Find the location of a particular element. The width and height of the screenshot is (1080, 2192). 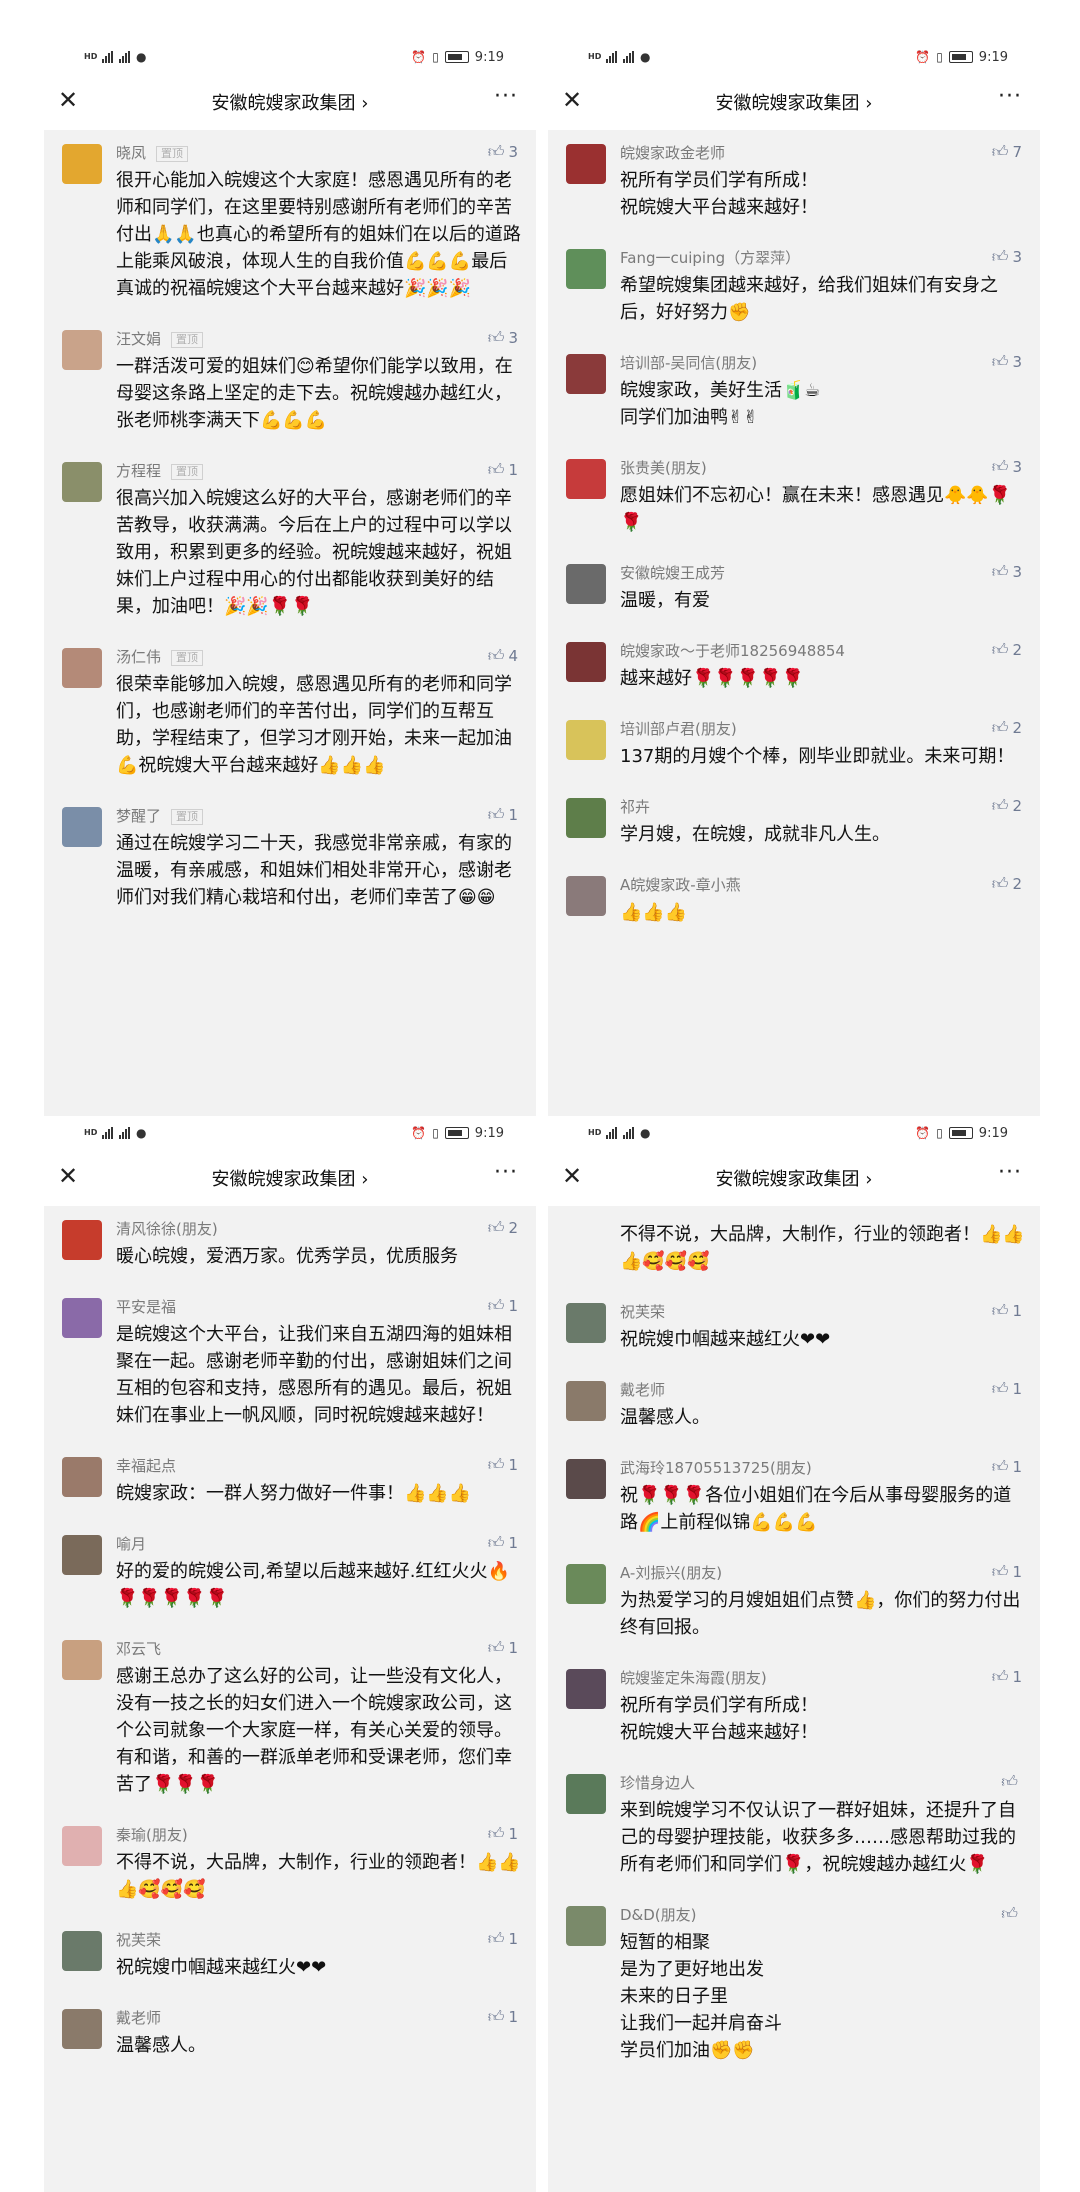

commenter-name: 汤仁伟 置顶 is located at coordinates (320, 657).